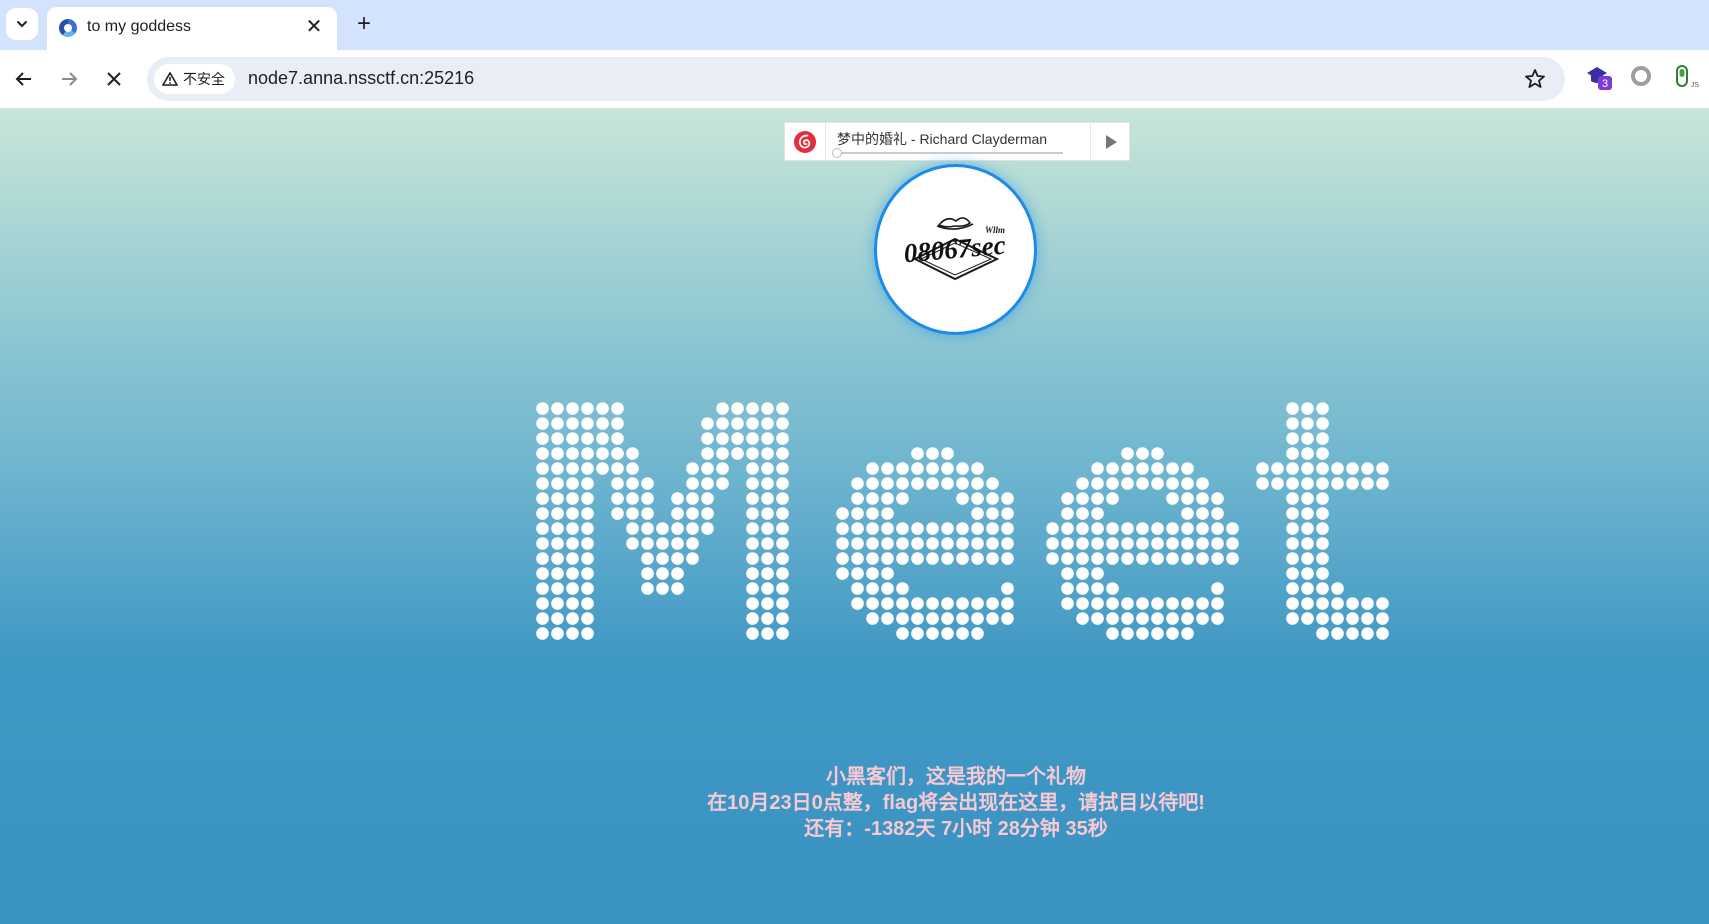  What do you see at coordinates (1600, 78) in the screenshot?
I see `extension-hat-icon: 3` at bounding box center [1600, 78].